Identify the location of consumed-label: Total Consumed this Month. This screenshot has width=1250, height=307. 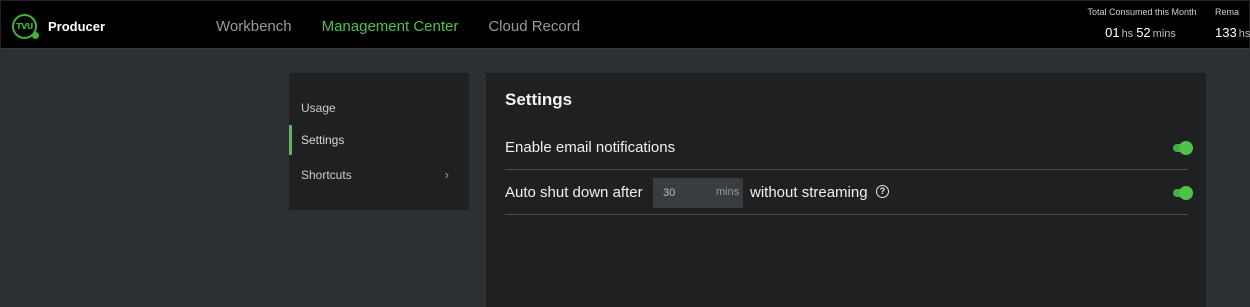
(1142, 12).